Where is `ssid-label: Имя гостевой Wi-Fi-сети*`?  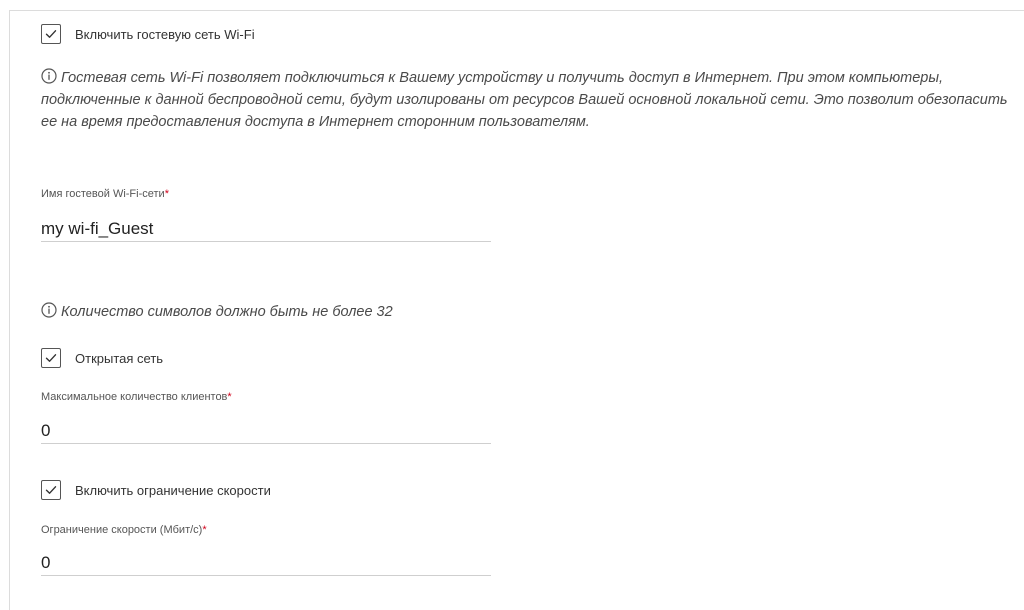
ssid-label: Имя гостевой Wi-Fi-сети* is located at coordinates (105, 194).